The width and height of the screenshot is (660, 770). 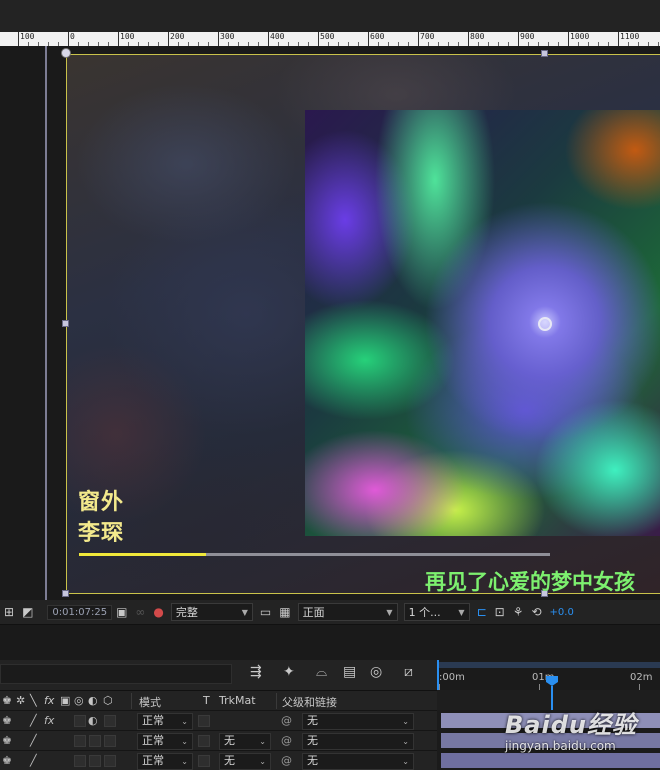 What do you see at coordinates (544, 53) in the screenshot?
I see `transform-handle-top-right` at bounding box center [544, 53].